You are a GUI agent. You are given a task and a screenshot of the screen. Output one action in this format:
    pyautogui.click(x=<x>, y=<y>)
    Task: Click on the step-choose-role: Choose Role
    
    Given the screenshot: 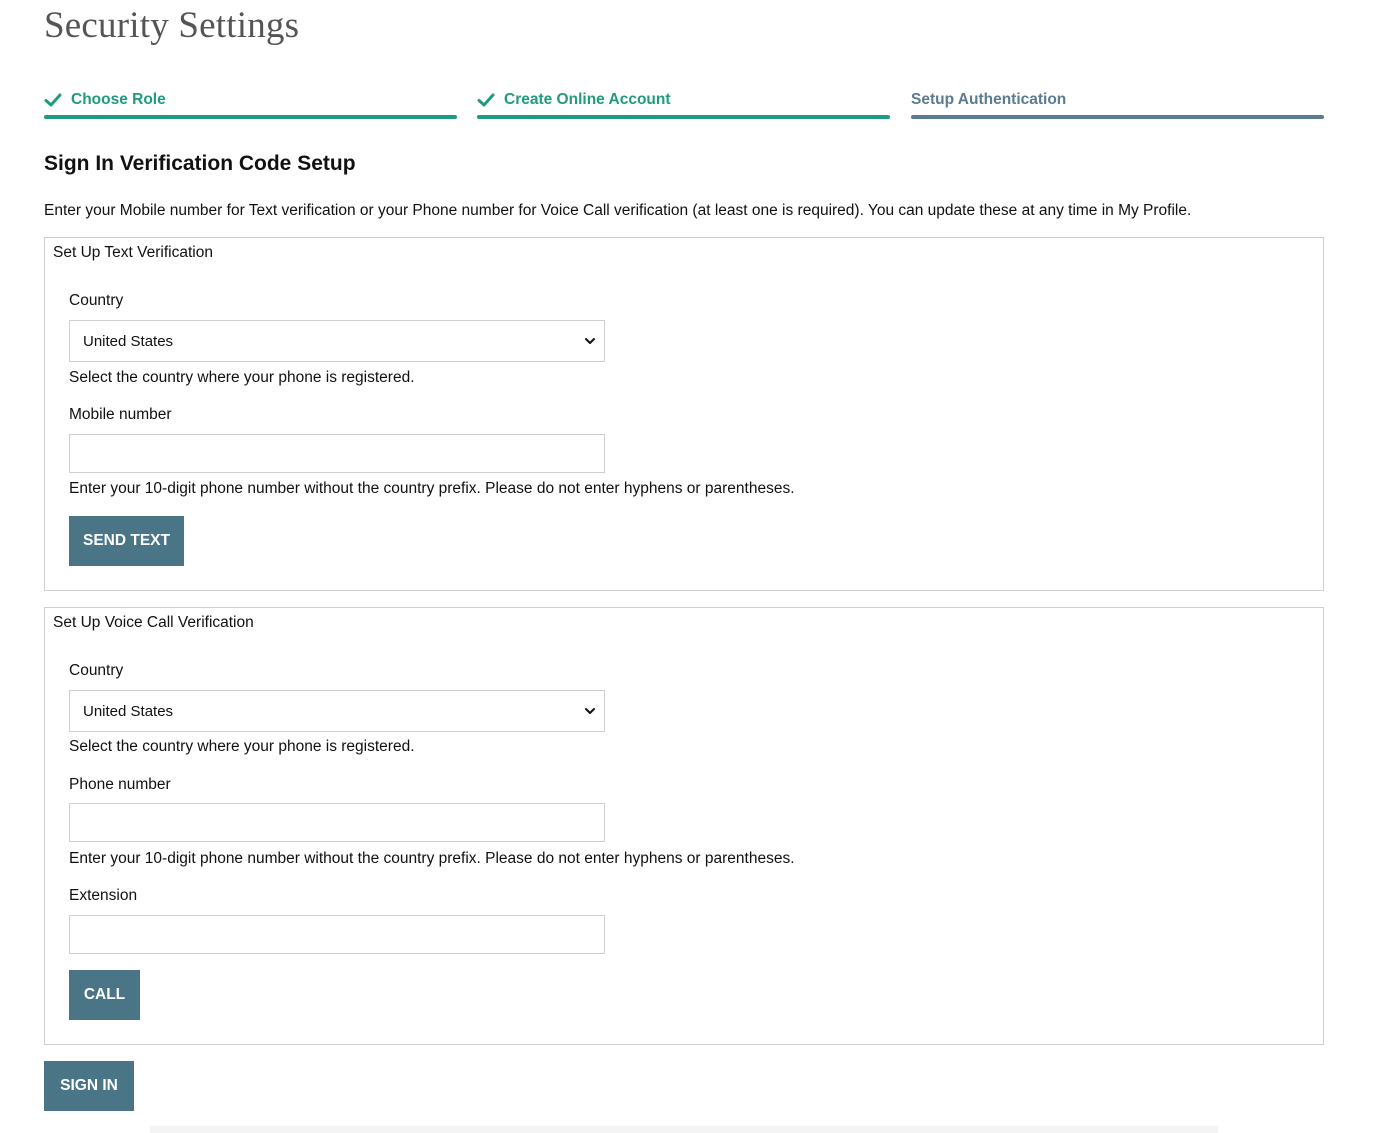 What is the action you would take?
    pyautogui.click(x=250, y=104)
    